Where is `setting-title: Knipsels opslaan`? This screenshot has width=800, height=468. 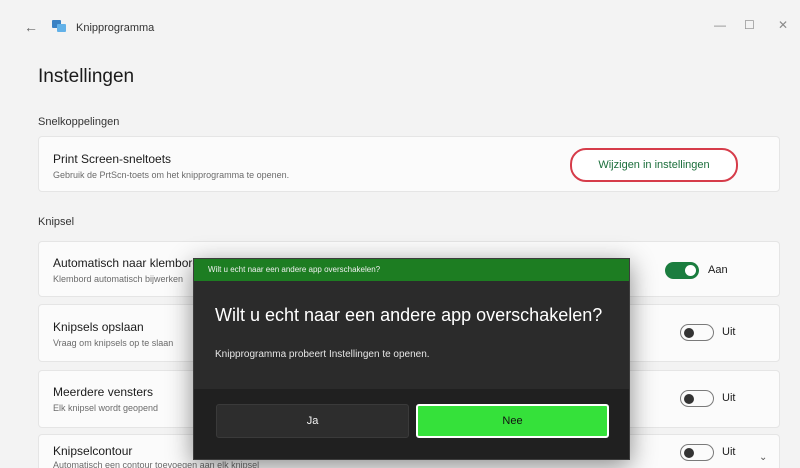 setting-title: Knipsels opslaan is located at coordinates (98, 327).